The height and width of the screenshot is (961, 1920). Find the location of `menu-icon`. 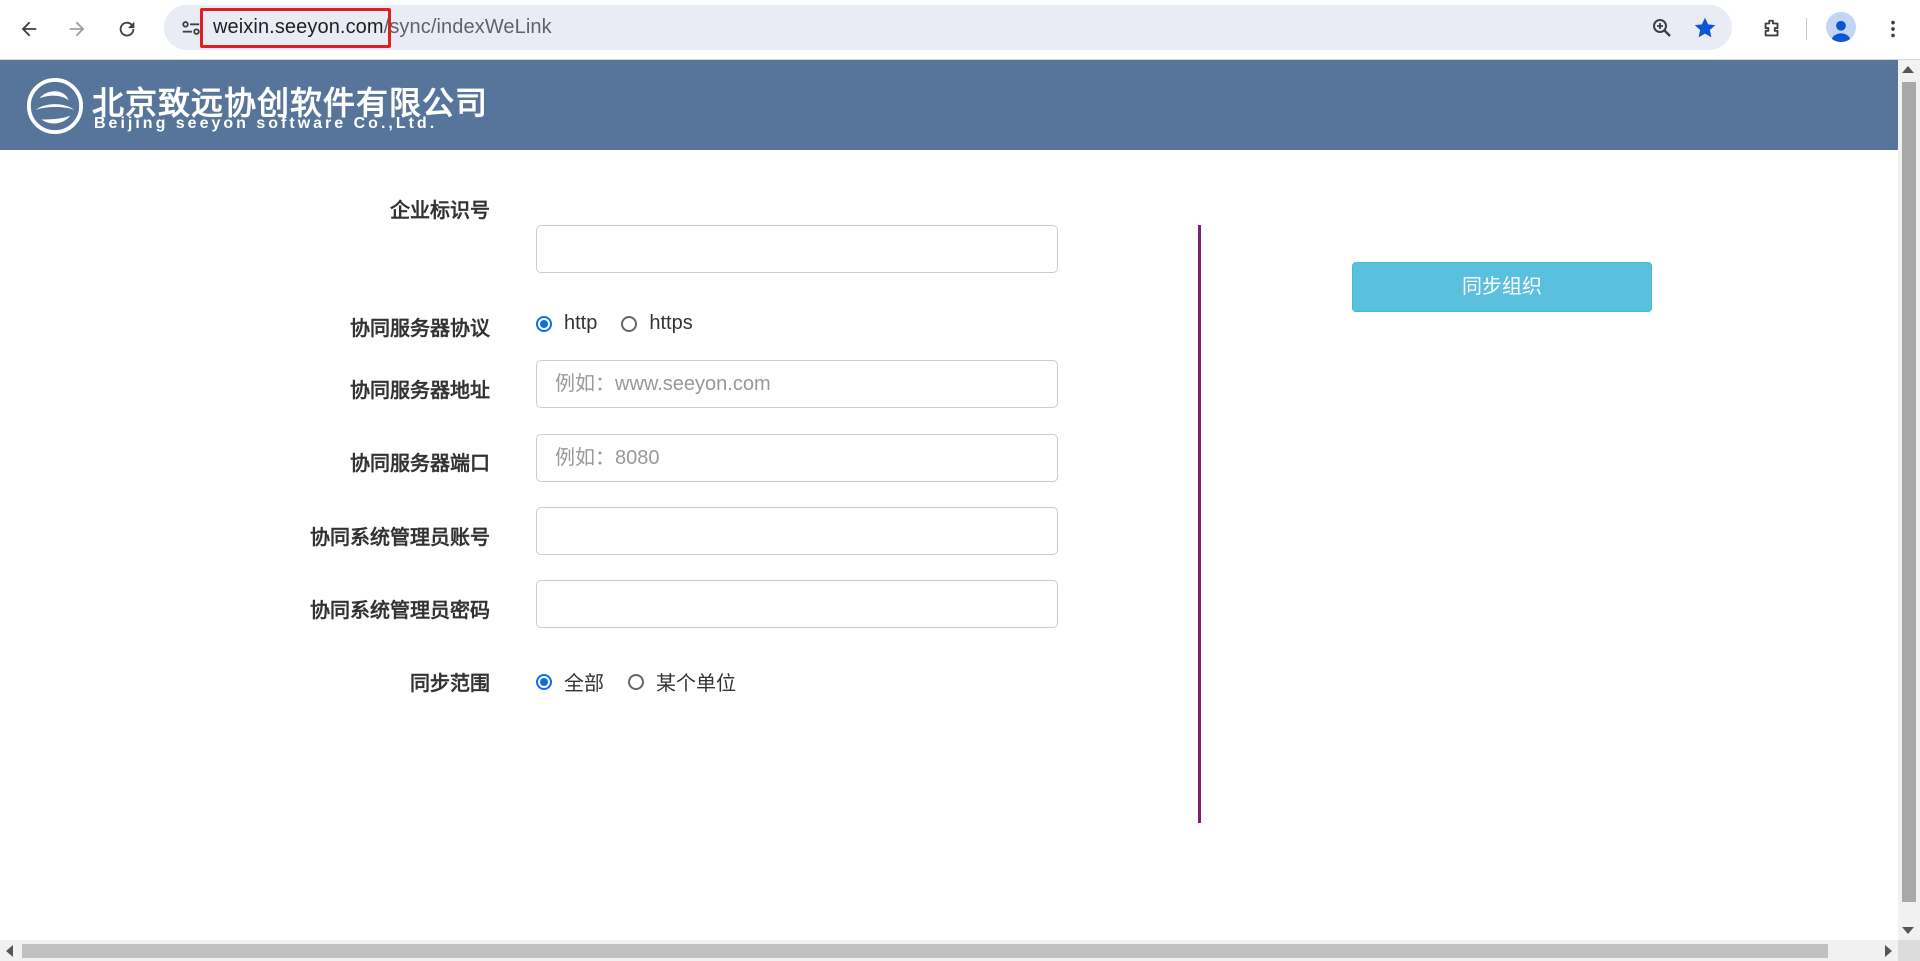

menu-icon is located at coordinates (1893, 29).